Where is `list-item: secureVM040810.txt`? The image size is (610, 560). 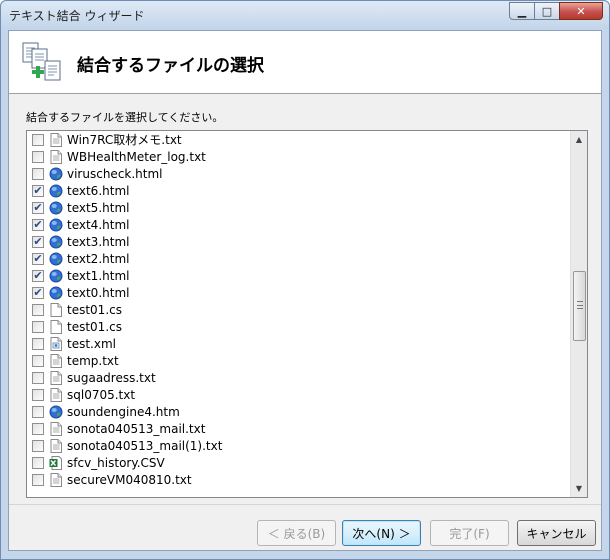
list-item: secureVM040810.txt is located at coordinates (298, 479).